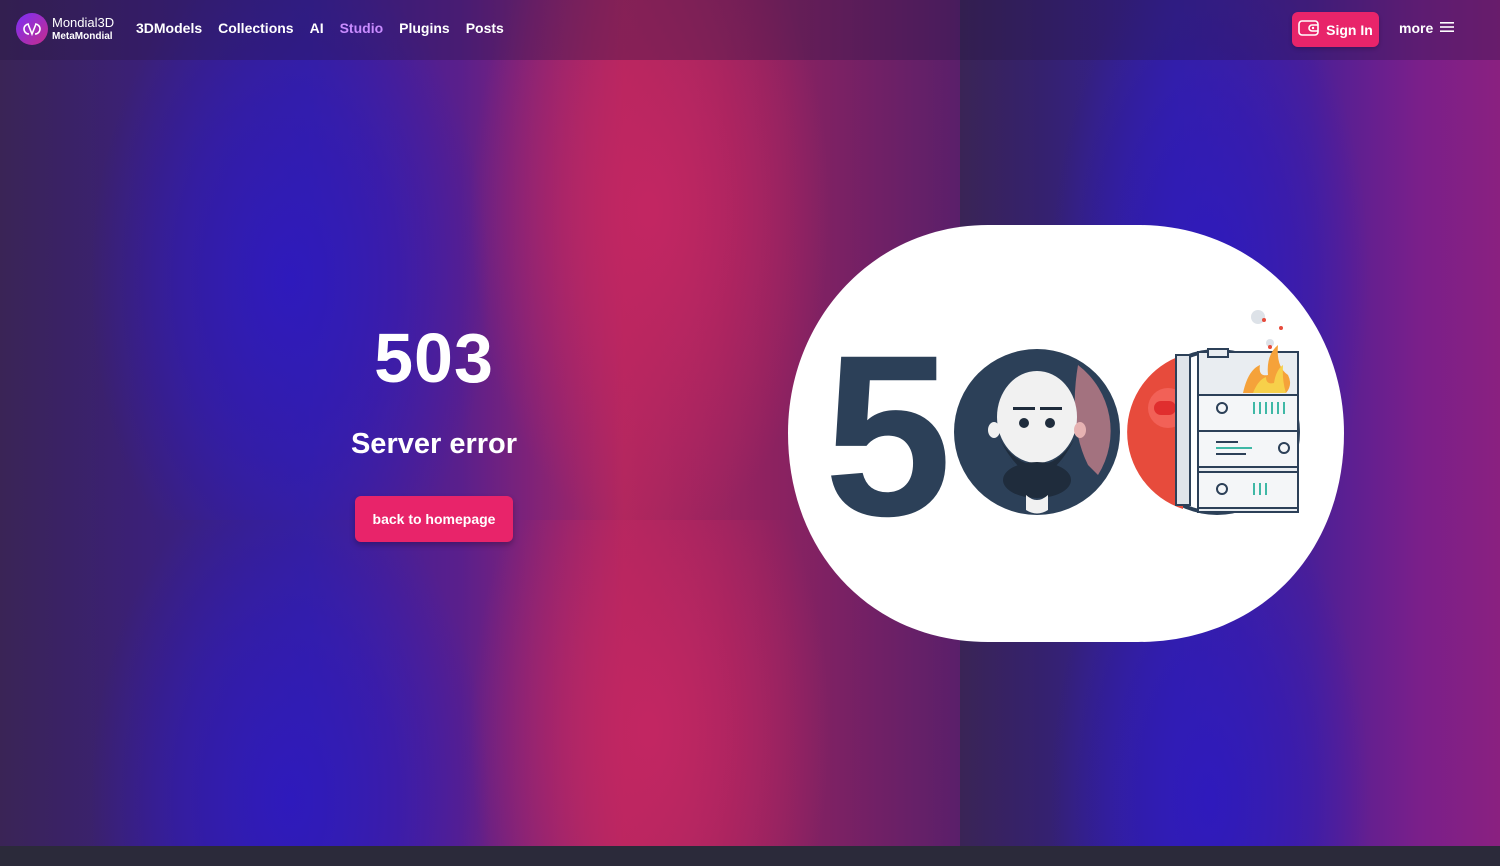  I want to click on back-to-homepage-button: back to homepage, so click(434, 519).